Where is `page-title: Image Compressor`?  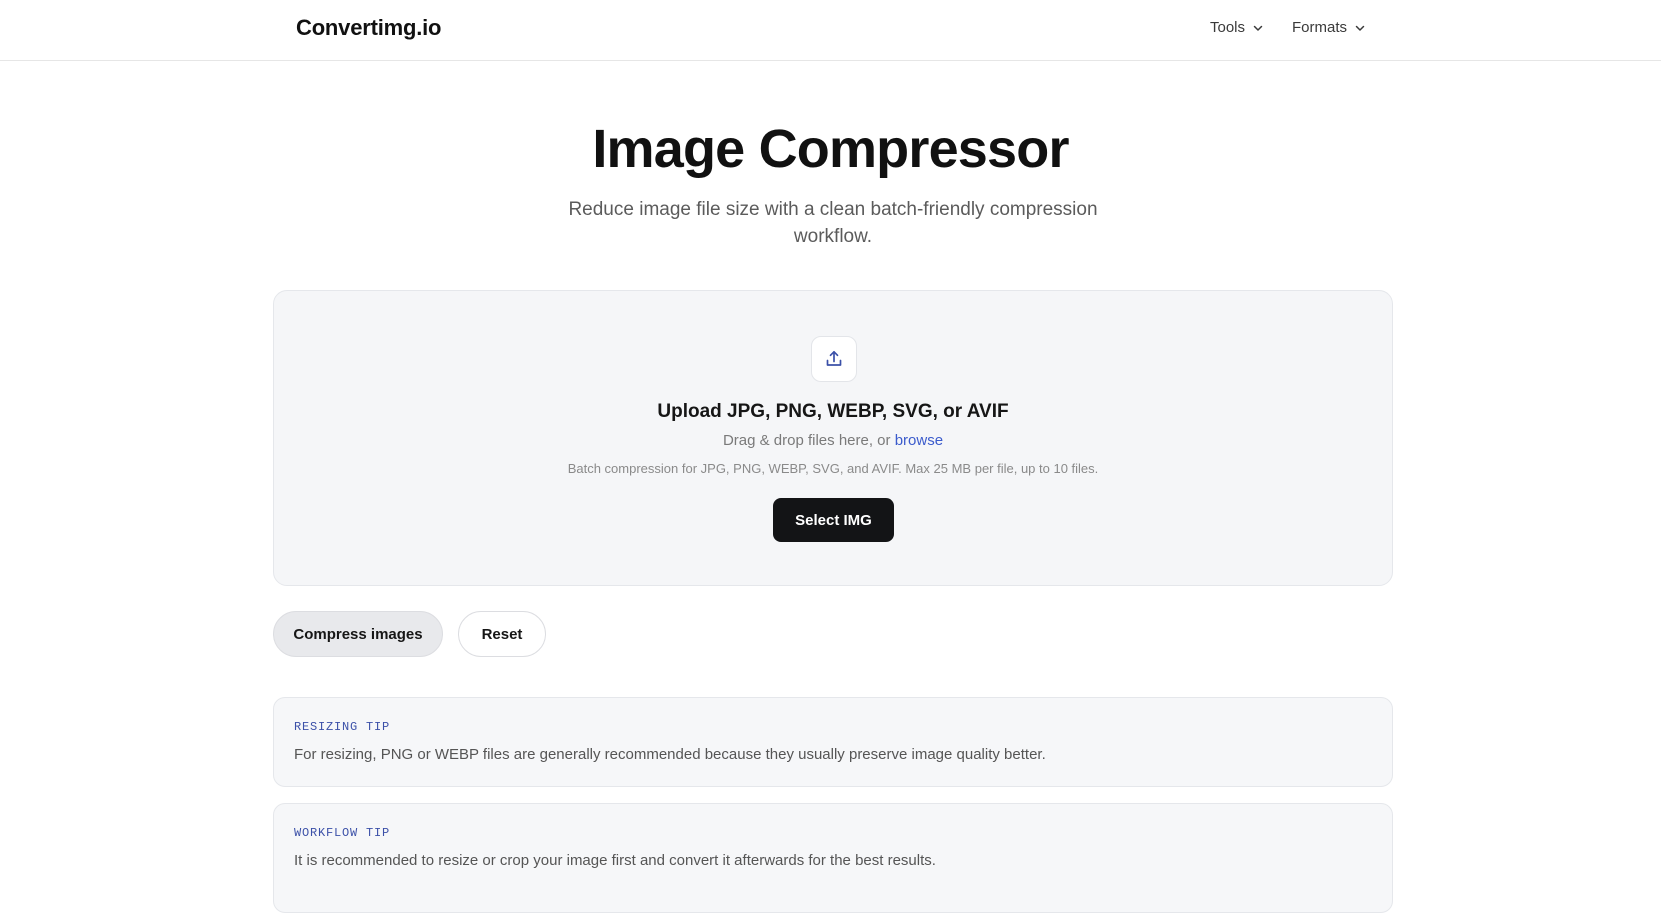
page-title: Image Compressor is located at coordinates (830, 149).